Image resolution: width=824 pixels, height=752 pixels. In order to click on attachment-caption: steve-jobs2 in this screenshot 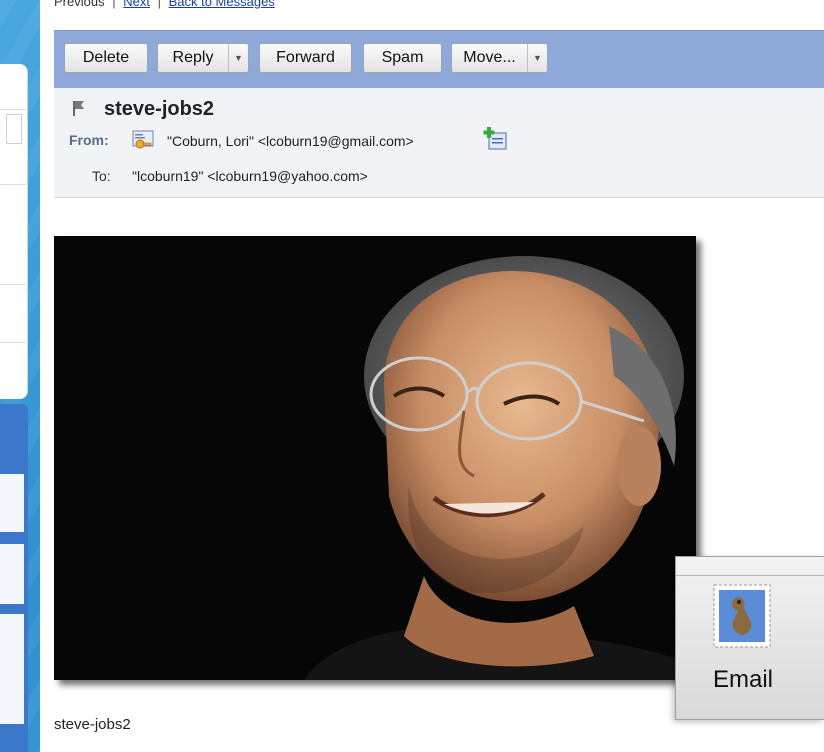, I will do `click(92, 724)`.